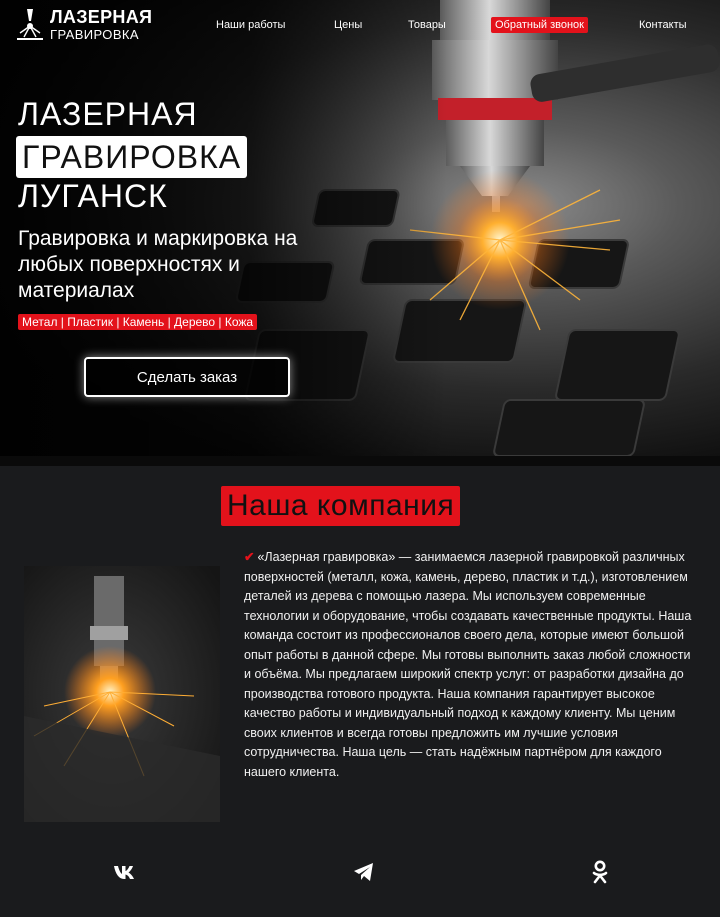  What do you see at coordinates (93, 196) in the screenshot?
I see `hero-title-line3: ЛУГАНСК` at bounding box center [93, 196].